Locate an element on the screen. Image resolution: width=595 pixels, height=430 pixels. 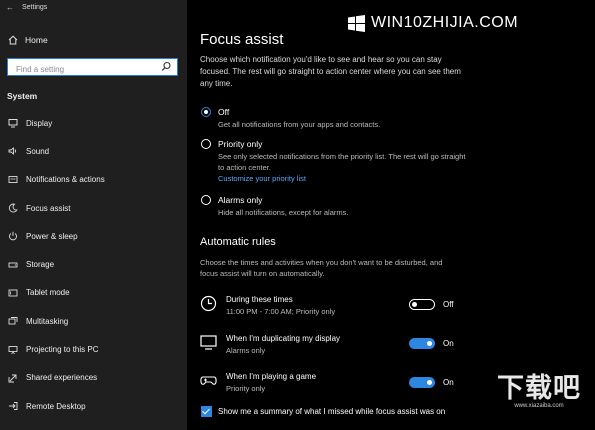
sidebar-item-label: Tablet mode is located at coordinates (48, 293).